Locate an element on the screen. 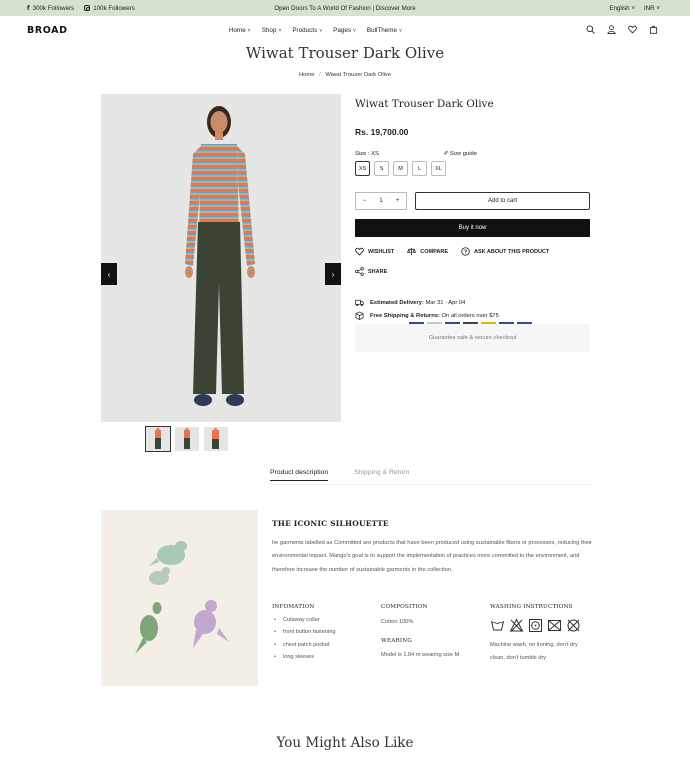 This screenshot has height=760, width=690. logo: BROAD is located at coordinates (47, 31).